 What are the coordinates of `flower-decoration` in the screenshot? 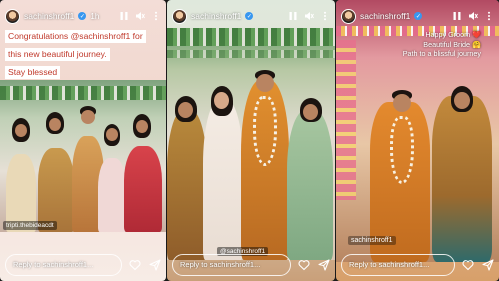 It's located at (346, 120).